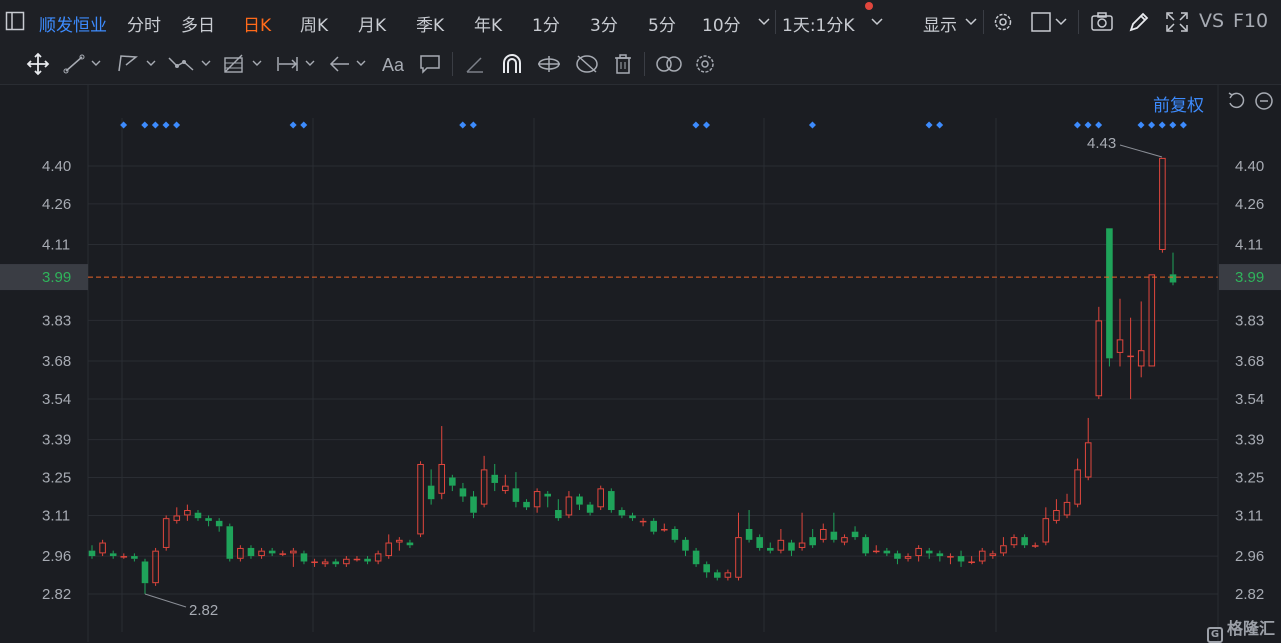 The height and width of the screenshot is (643, 1281). Describe the element at coordinates (1177, 22) in the screenshot. I see `fullscreen-icon` at that location.